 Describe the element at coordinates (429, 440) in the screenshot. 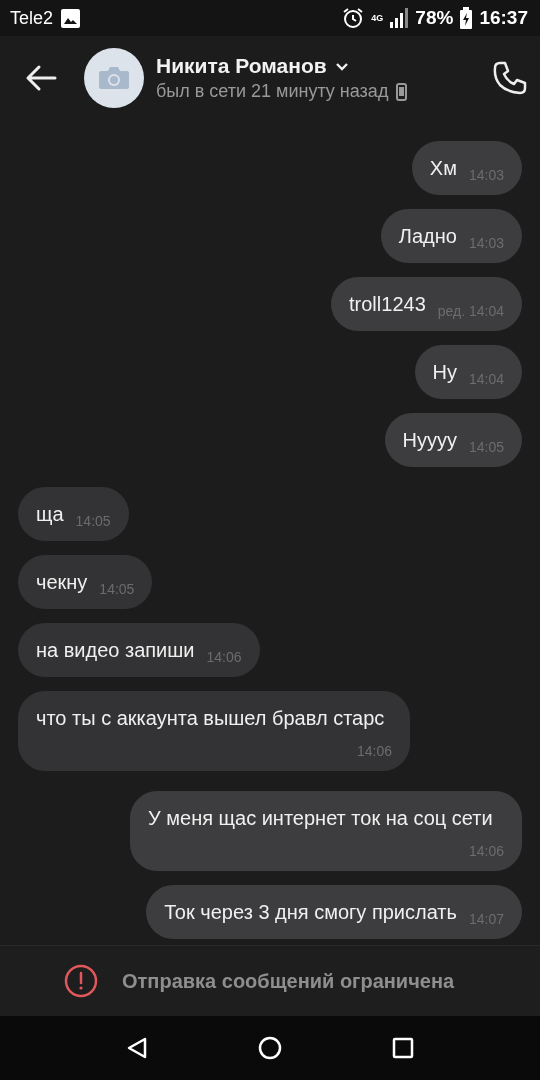

I see `message-text: Нуууу` at that location.